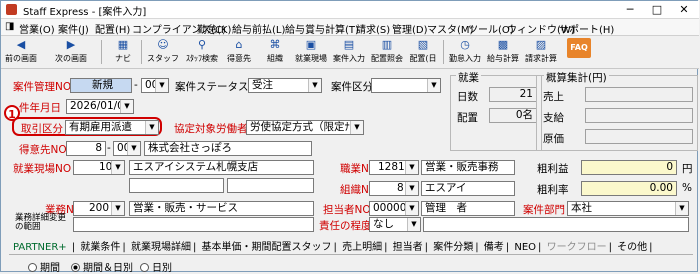  I want to click on forward-button: ▶ 次の画面, so click(71, 53).